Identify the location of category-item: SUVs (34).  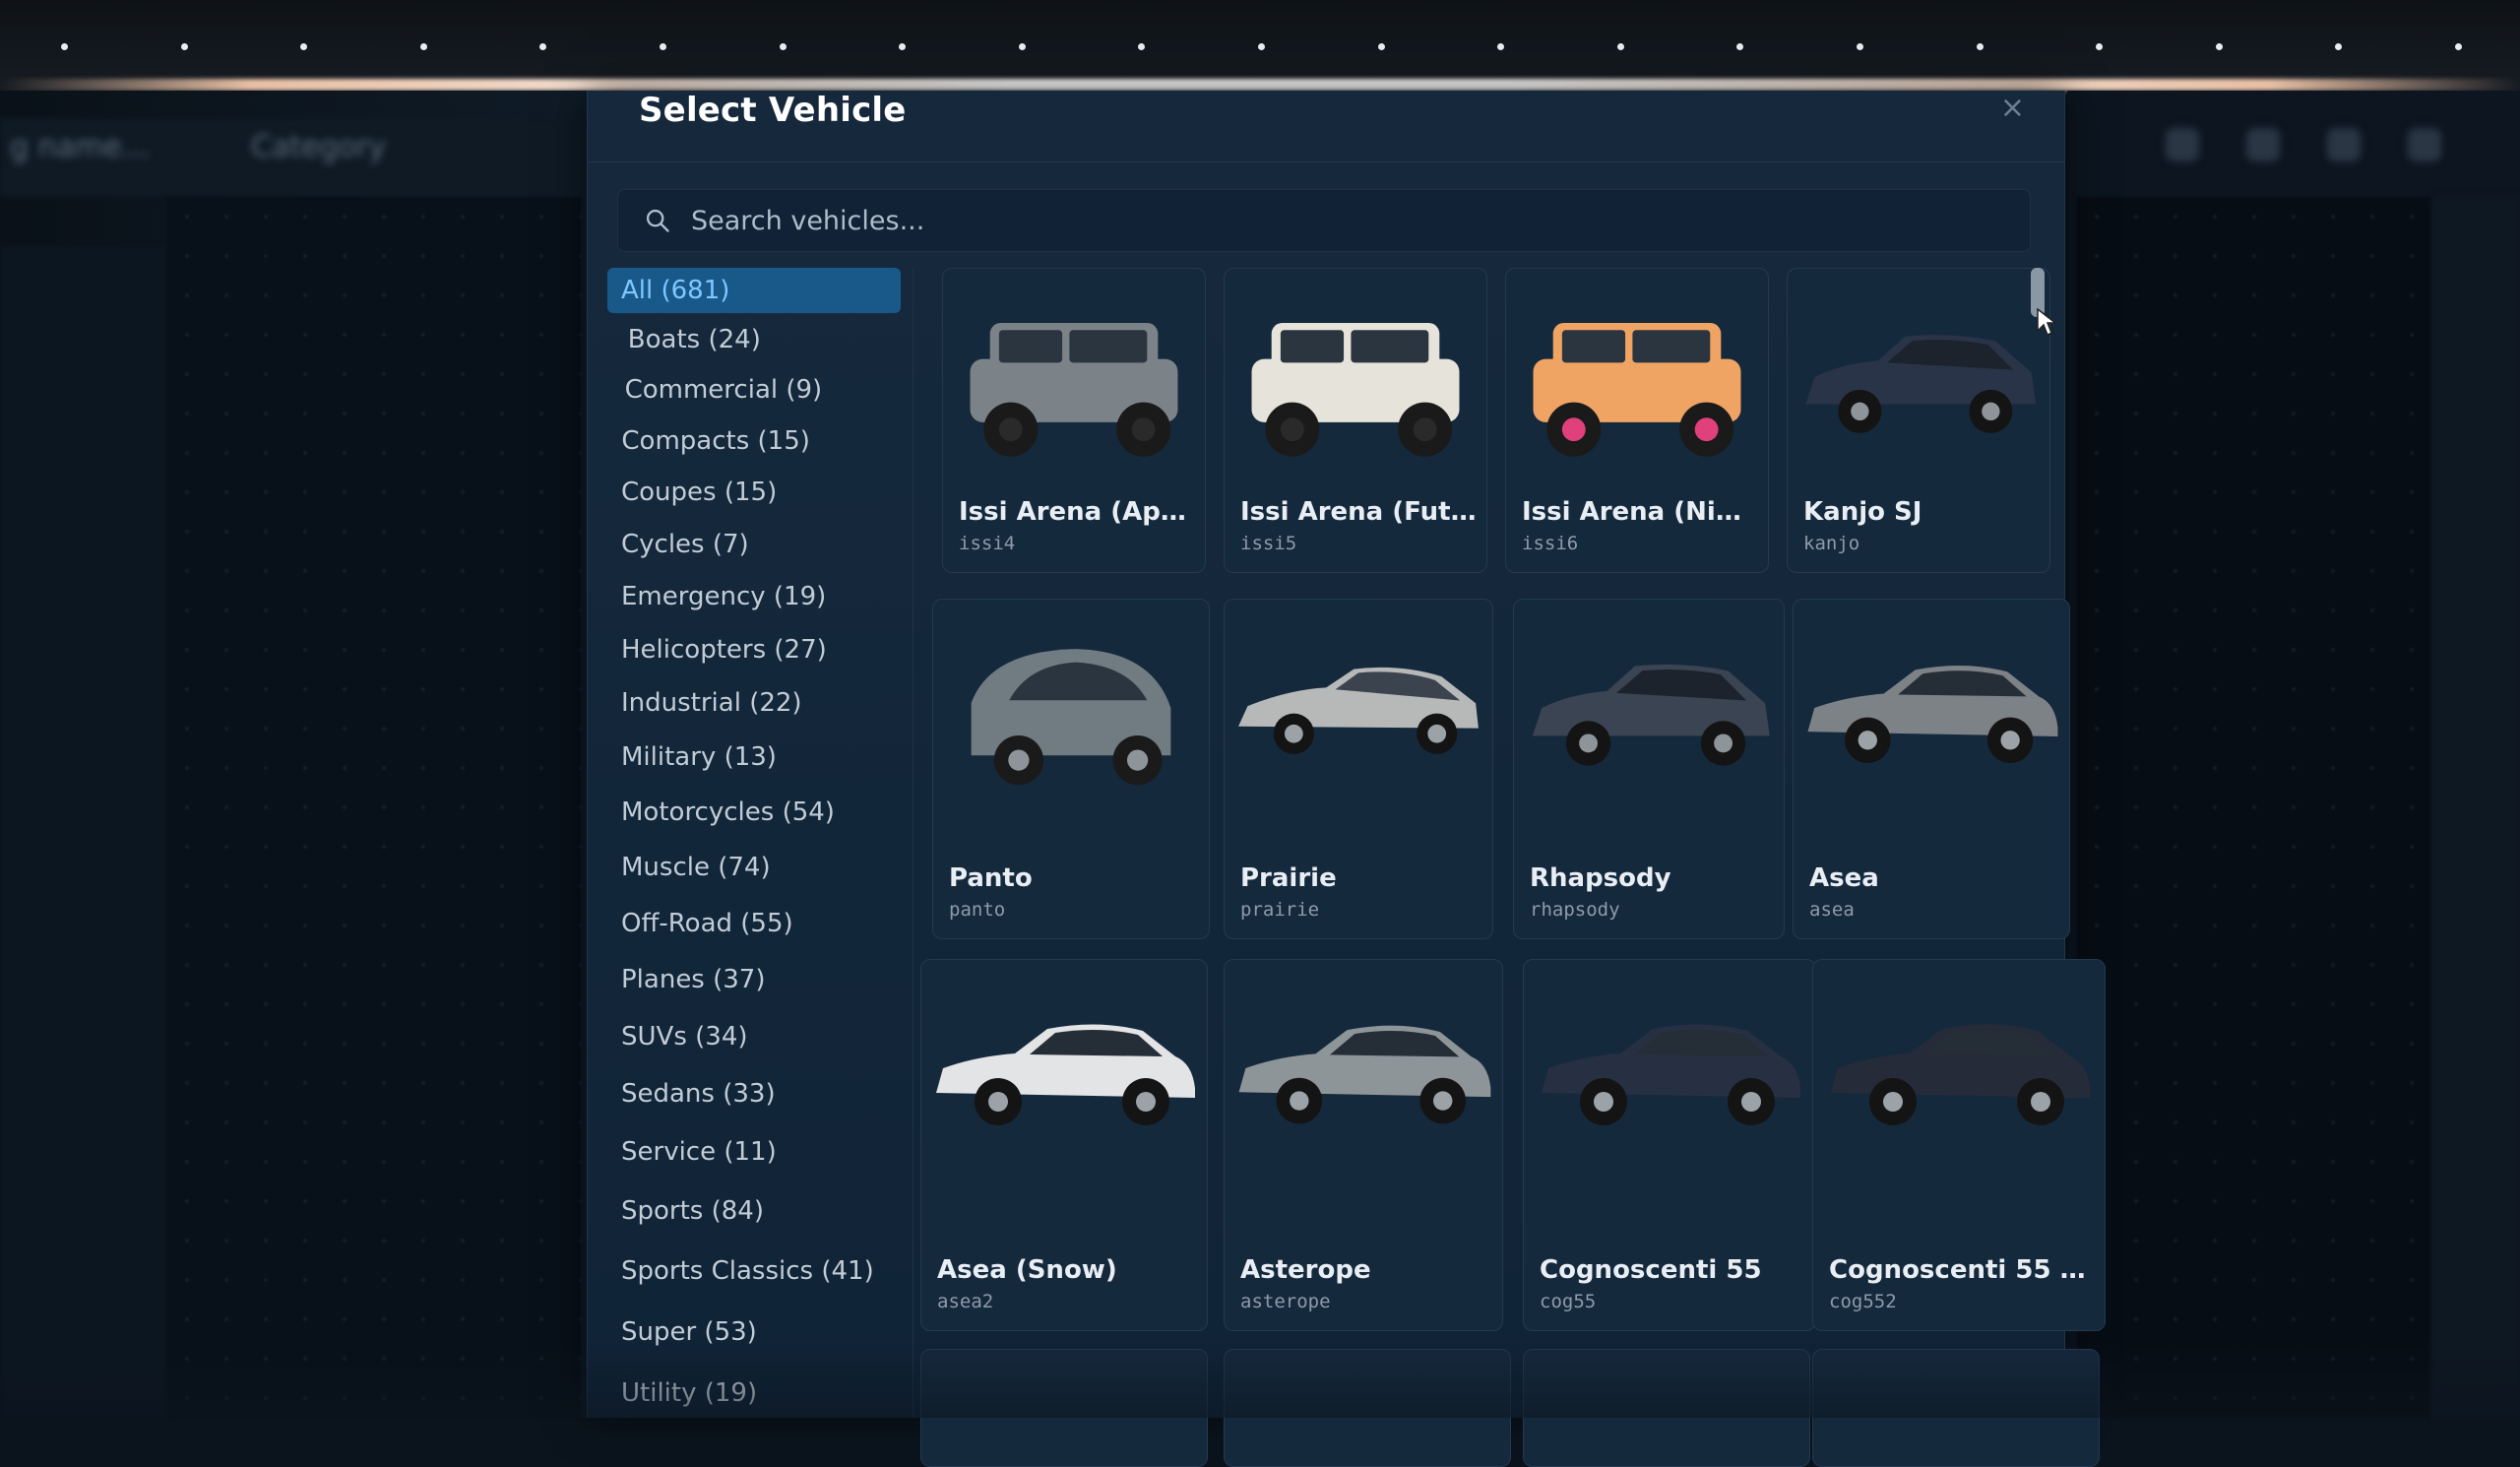
(677, 1036).